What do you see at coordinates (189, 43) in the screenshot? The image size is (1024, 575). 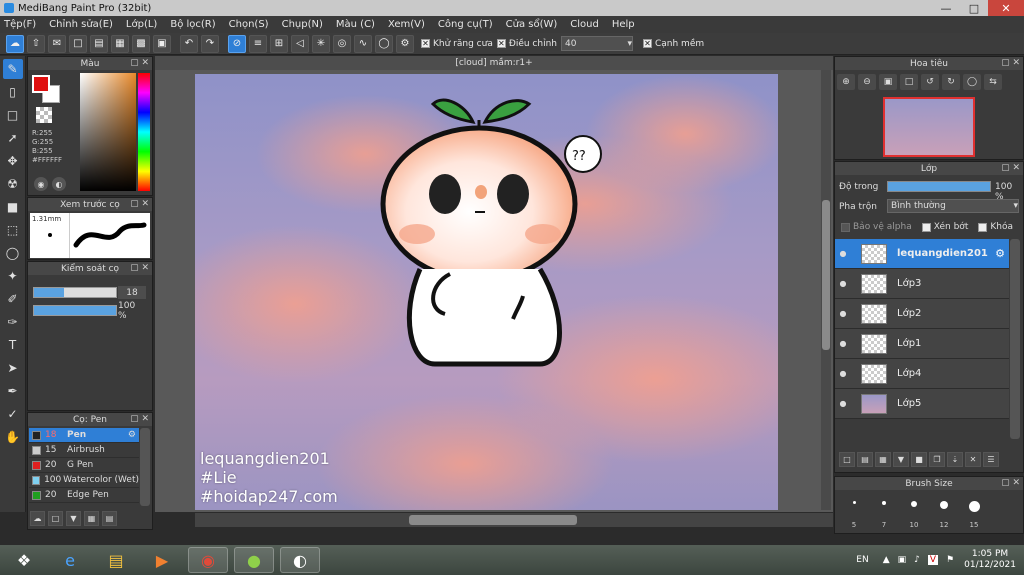 I see `undo-icon: ↶` at bounding box center [189, 43].